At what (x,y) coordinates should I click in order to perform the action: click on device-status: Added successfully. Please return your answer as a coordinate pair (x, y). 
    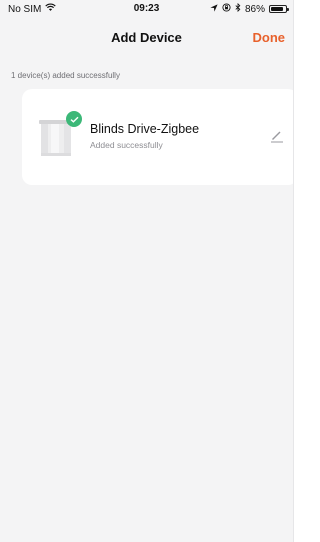
    Looking at the image, I should click on (126, 145).